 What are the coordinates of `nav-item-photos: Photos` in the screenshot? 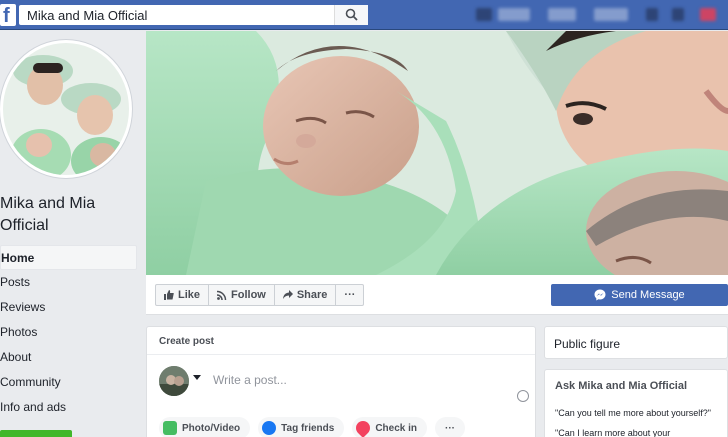 It's located at (68, 332).